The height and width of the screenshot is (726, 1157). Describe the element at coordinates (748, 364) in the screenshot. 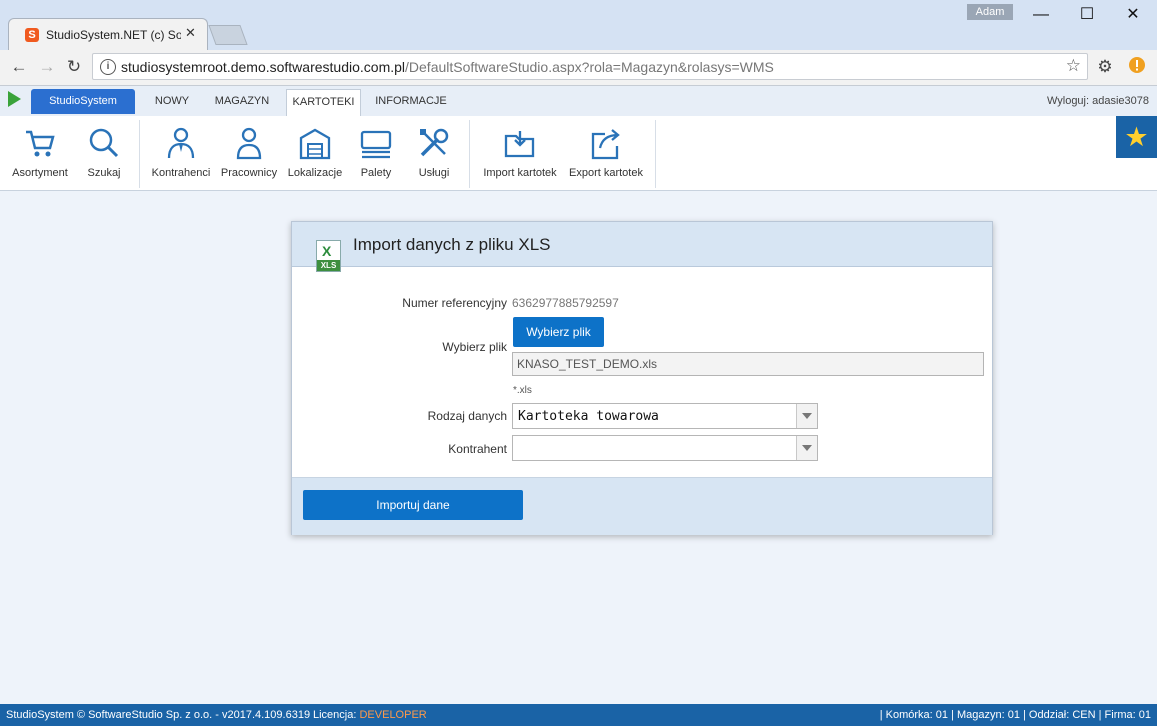

I see `file-name-field: KNASO_TEST_DEMO.xls` at that location.